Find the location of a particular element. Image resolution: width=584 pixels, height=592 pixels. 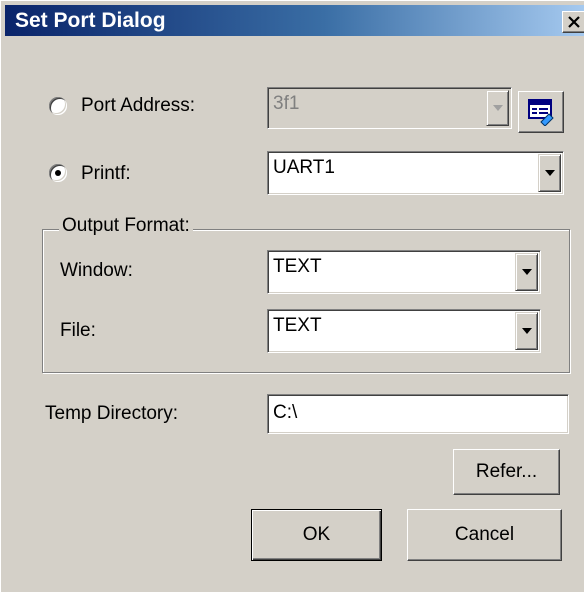

port-address-radio is located at coordinates (58, 106).